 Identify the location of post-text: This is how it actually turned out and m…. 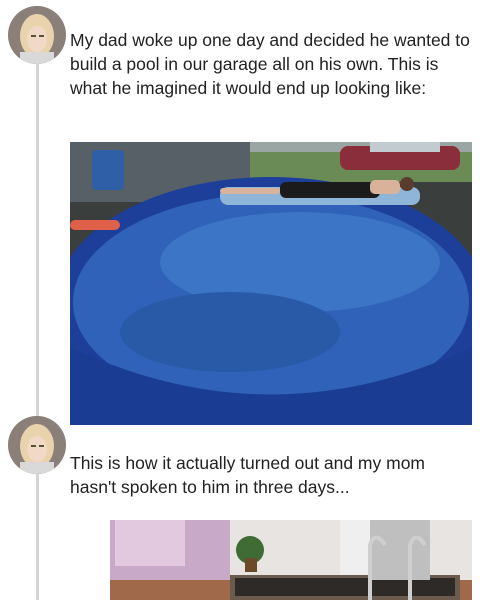
(248, 475).